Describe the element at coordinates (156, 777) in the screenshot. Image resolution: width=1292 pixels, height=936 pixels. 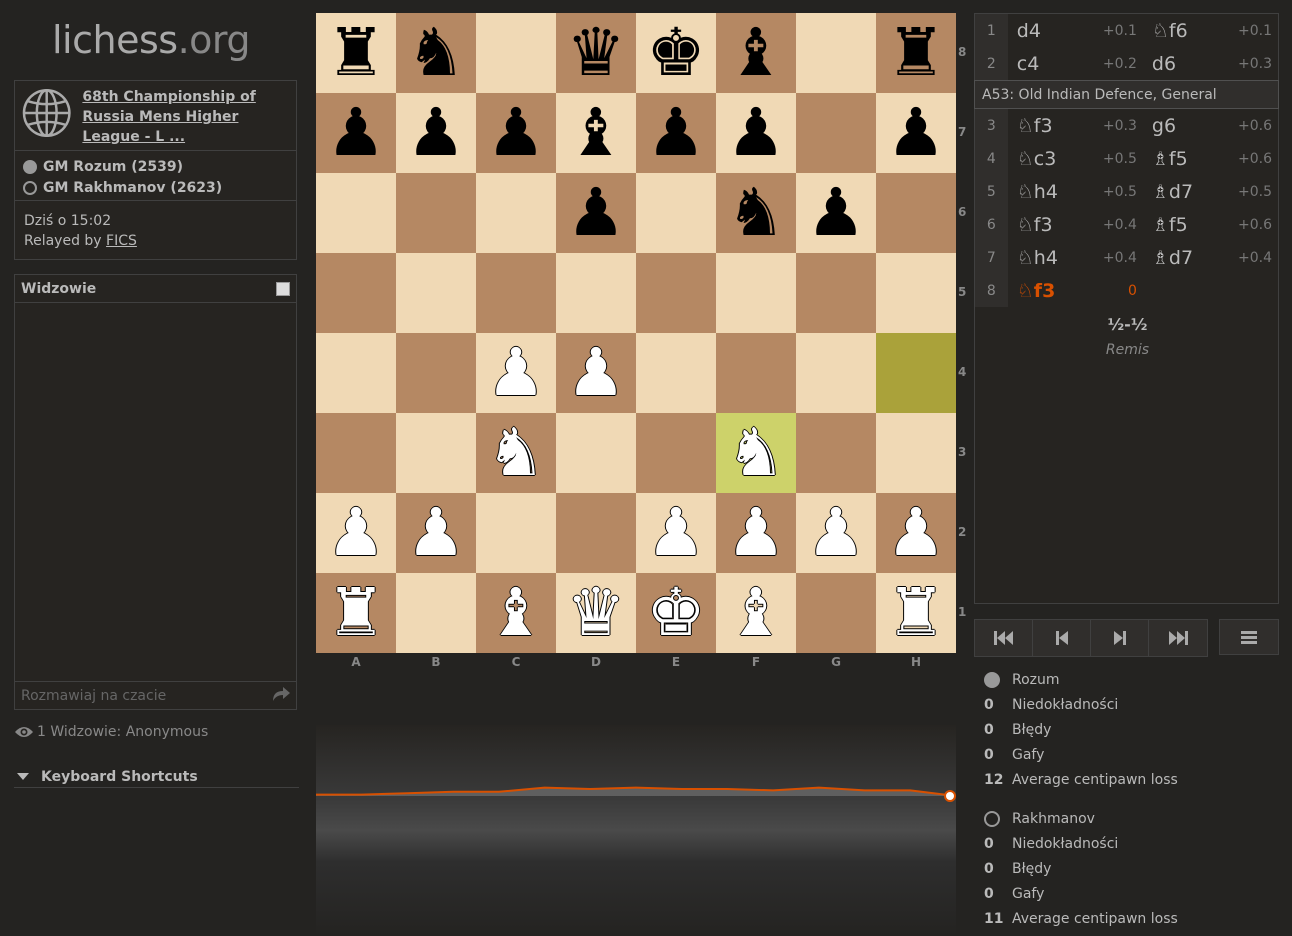
I see `keyboard-shortcuts-toggle: Keyboard Shortcuts` at that location.